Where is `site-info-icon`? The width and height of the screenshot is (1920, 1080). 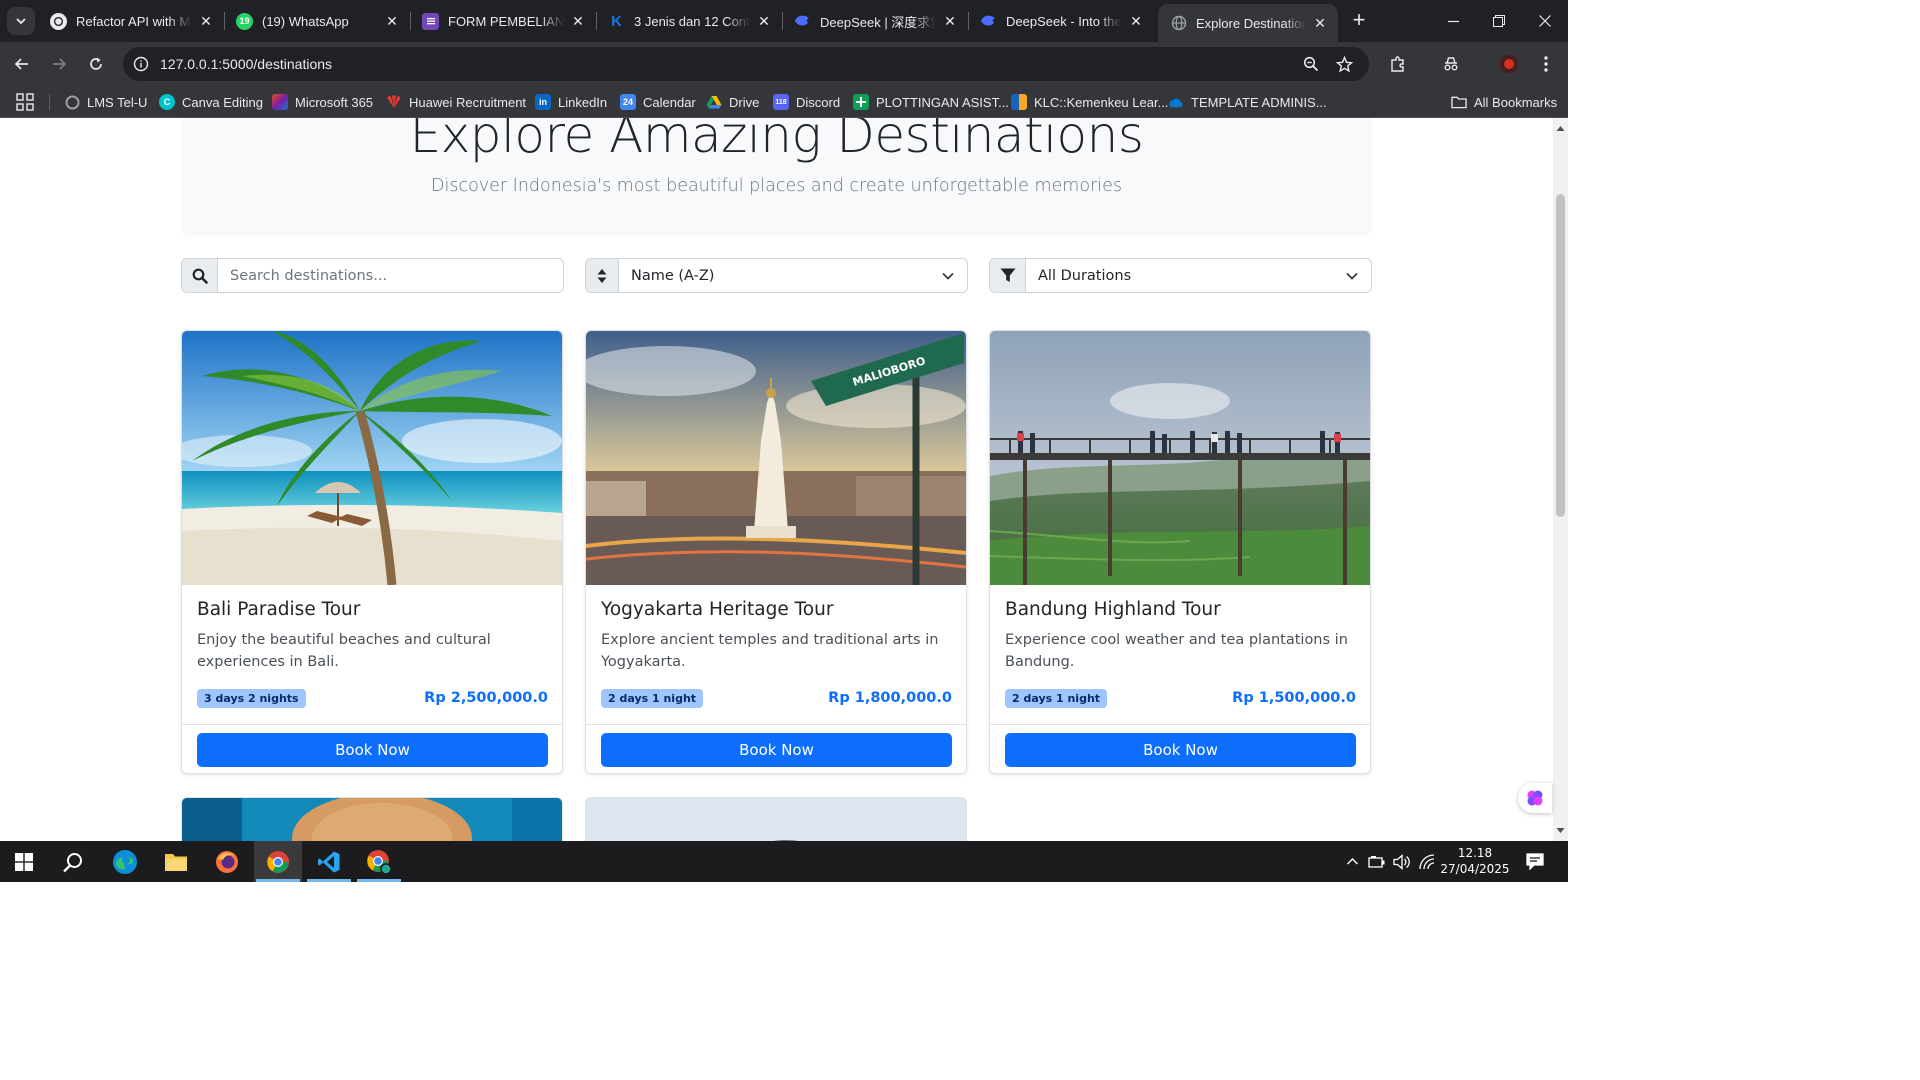
site-info-icon is located at coordinates (141, 64).